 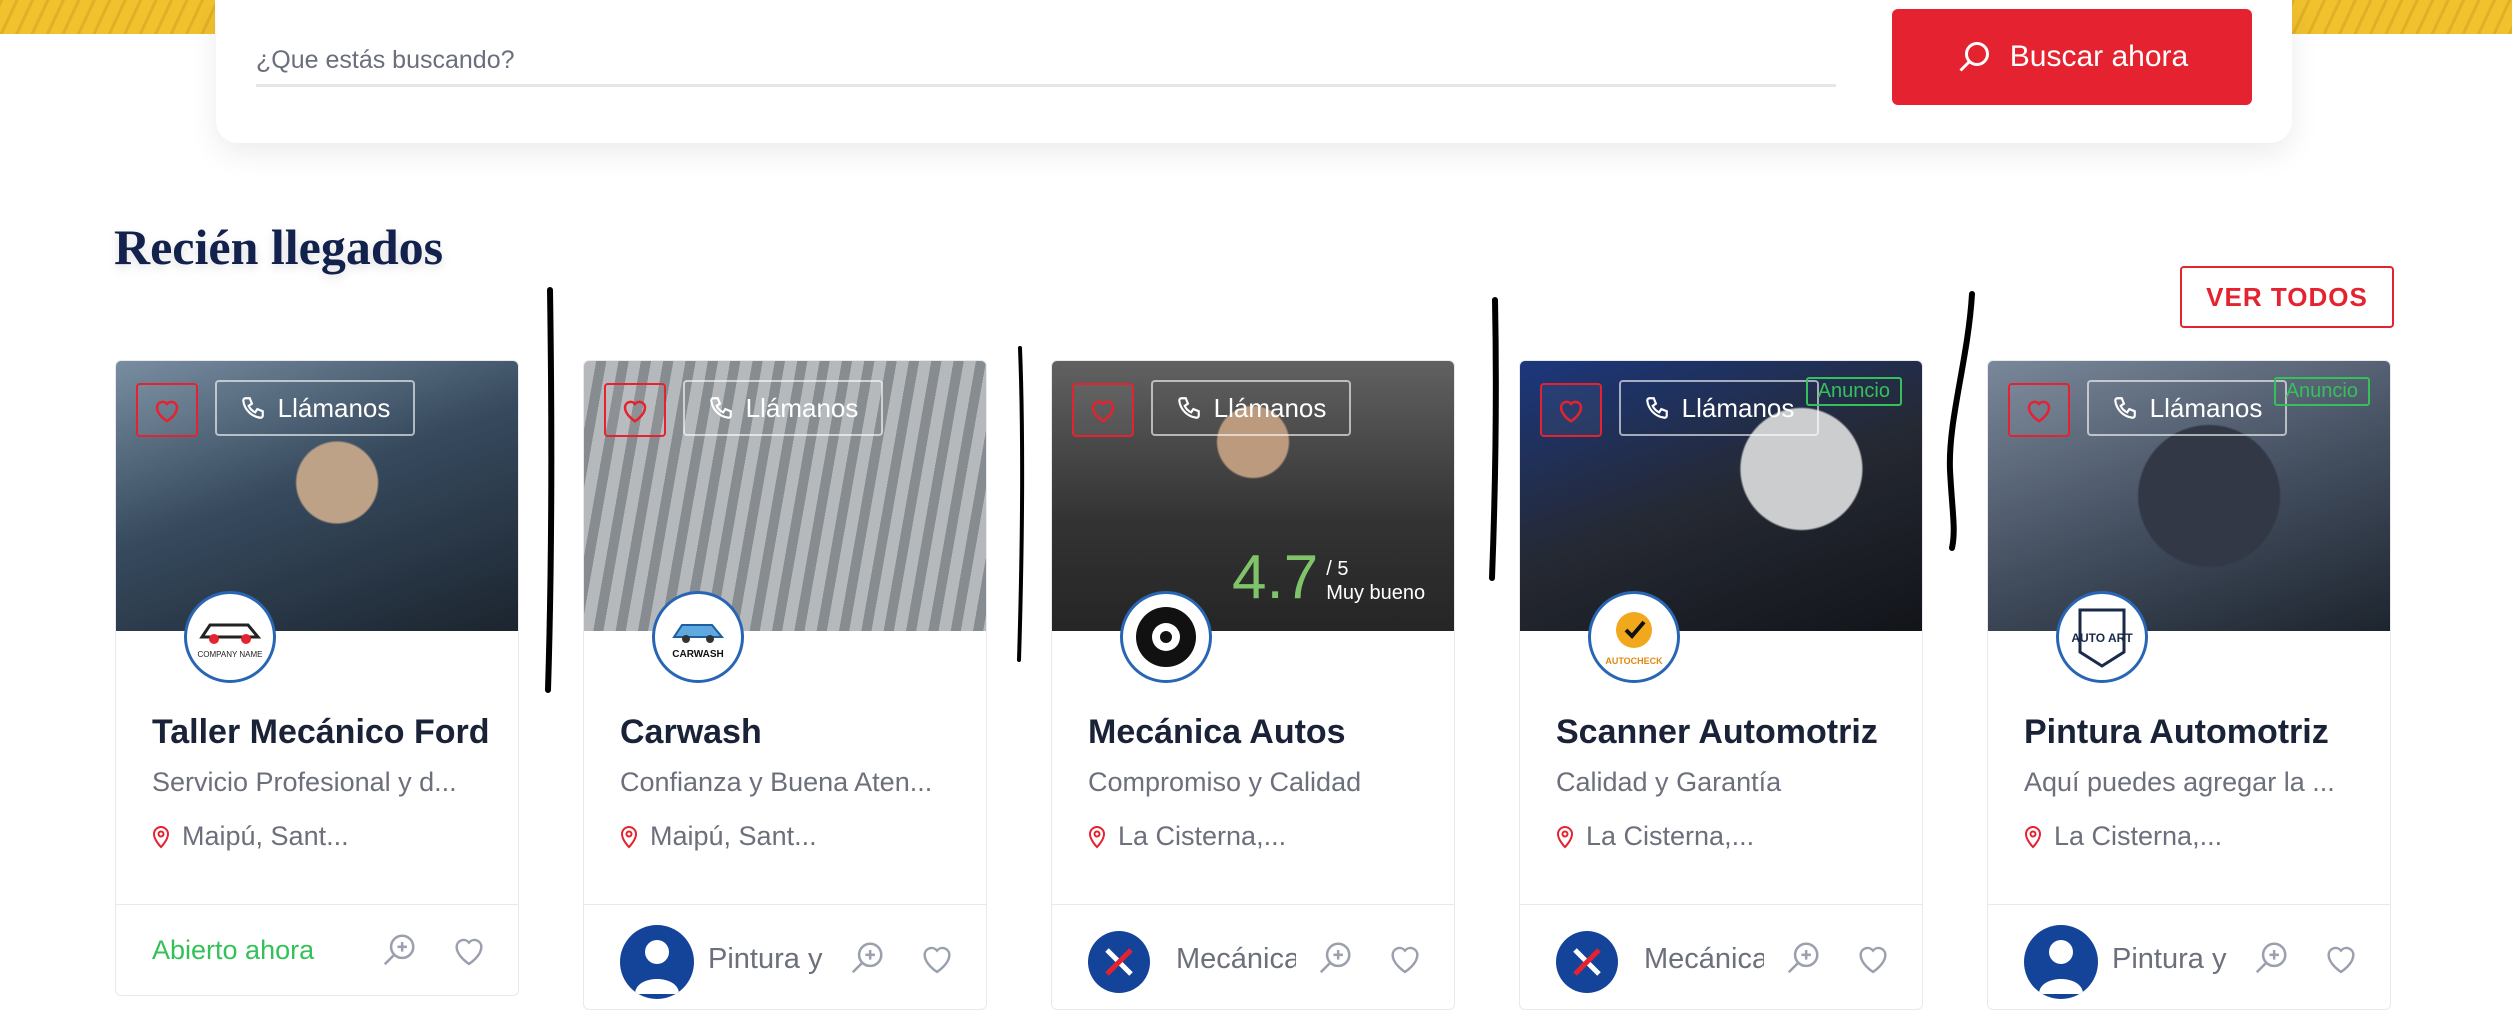 I want to click on listing-title: Pintura Automotriz, so click(x=2176, y=732).